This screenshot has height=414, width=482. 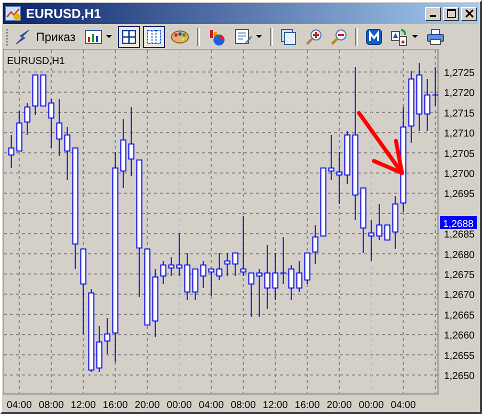 I want to click on price-label: 1,2720, so click(x=459, y=94).